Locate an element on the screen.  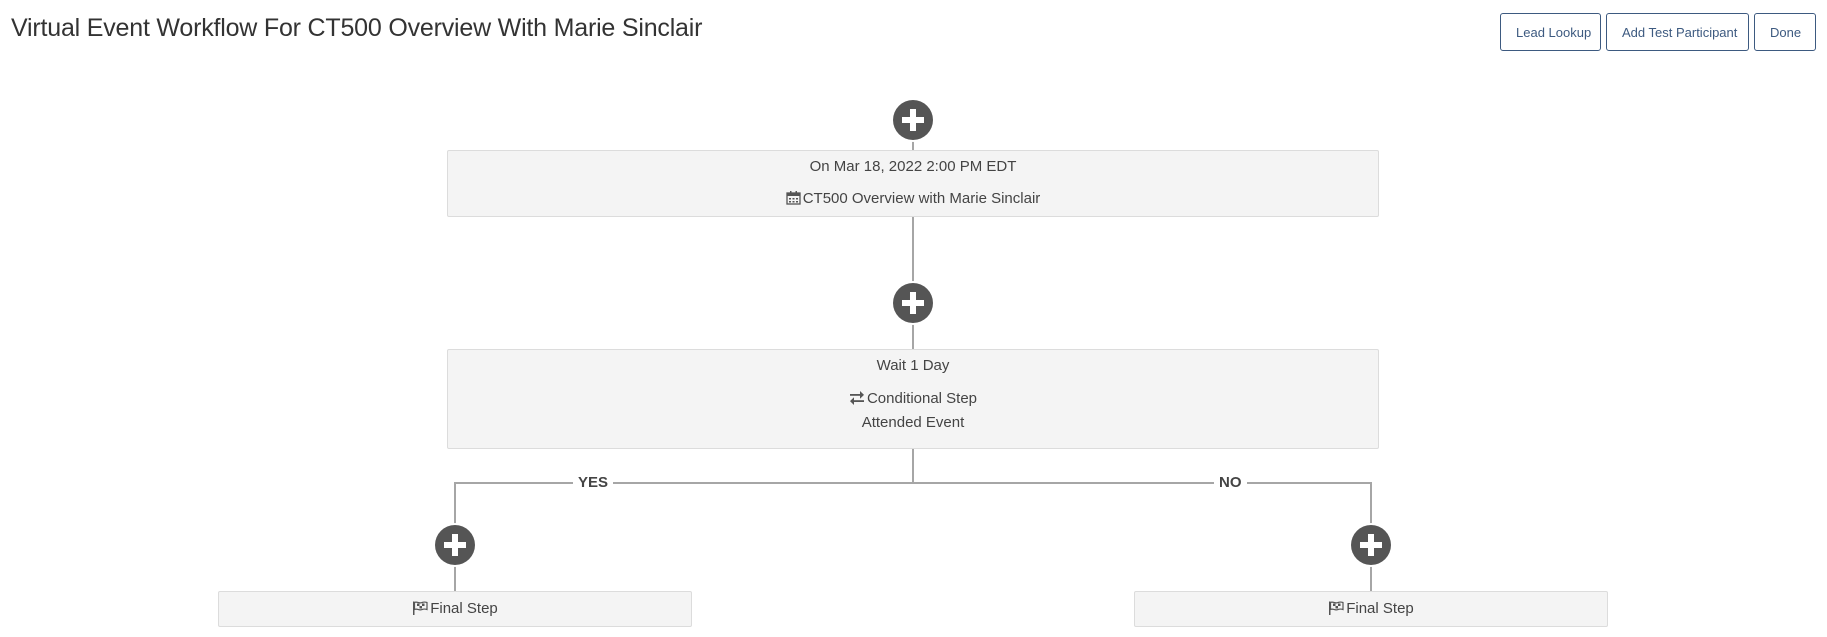
trigger-event-name: CT500 Overview with Marie Sinclair is located at coordinates (921, 198).